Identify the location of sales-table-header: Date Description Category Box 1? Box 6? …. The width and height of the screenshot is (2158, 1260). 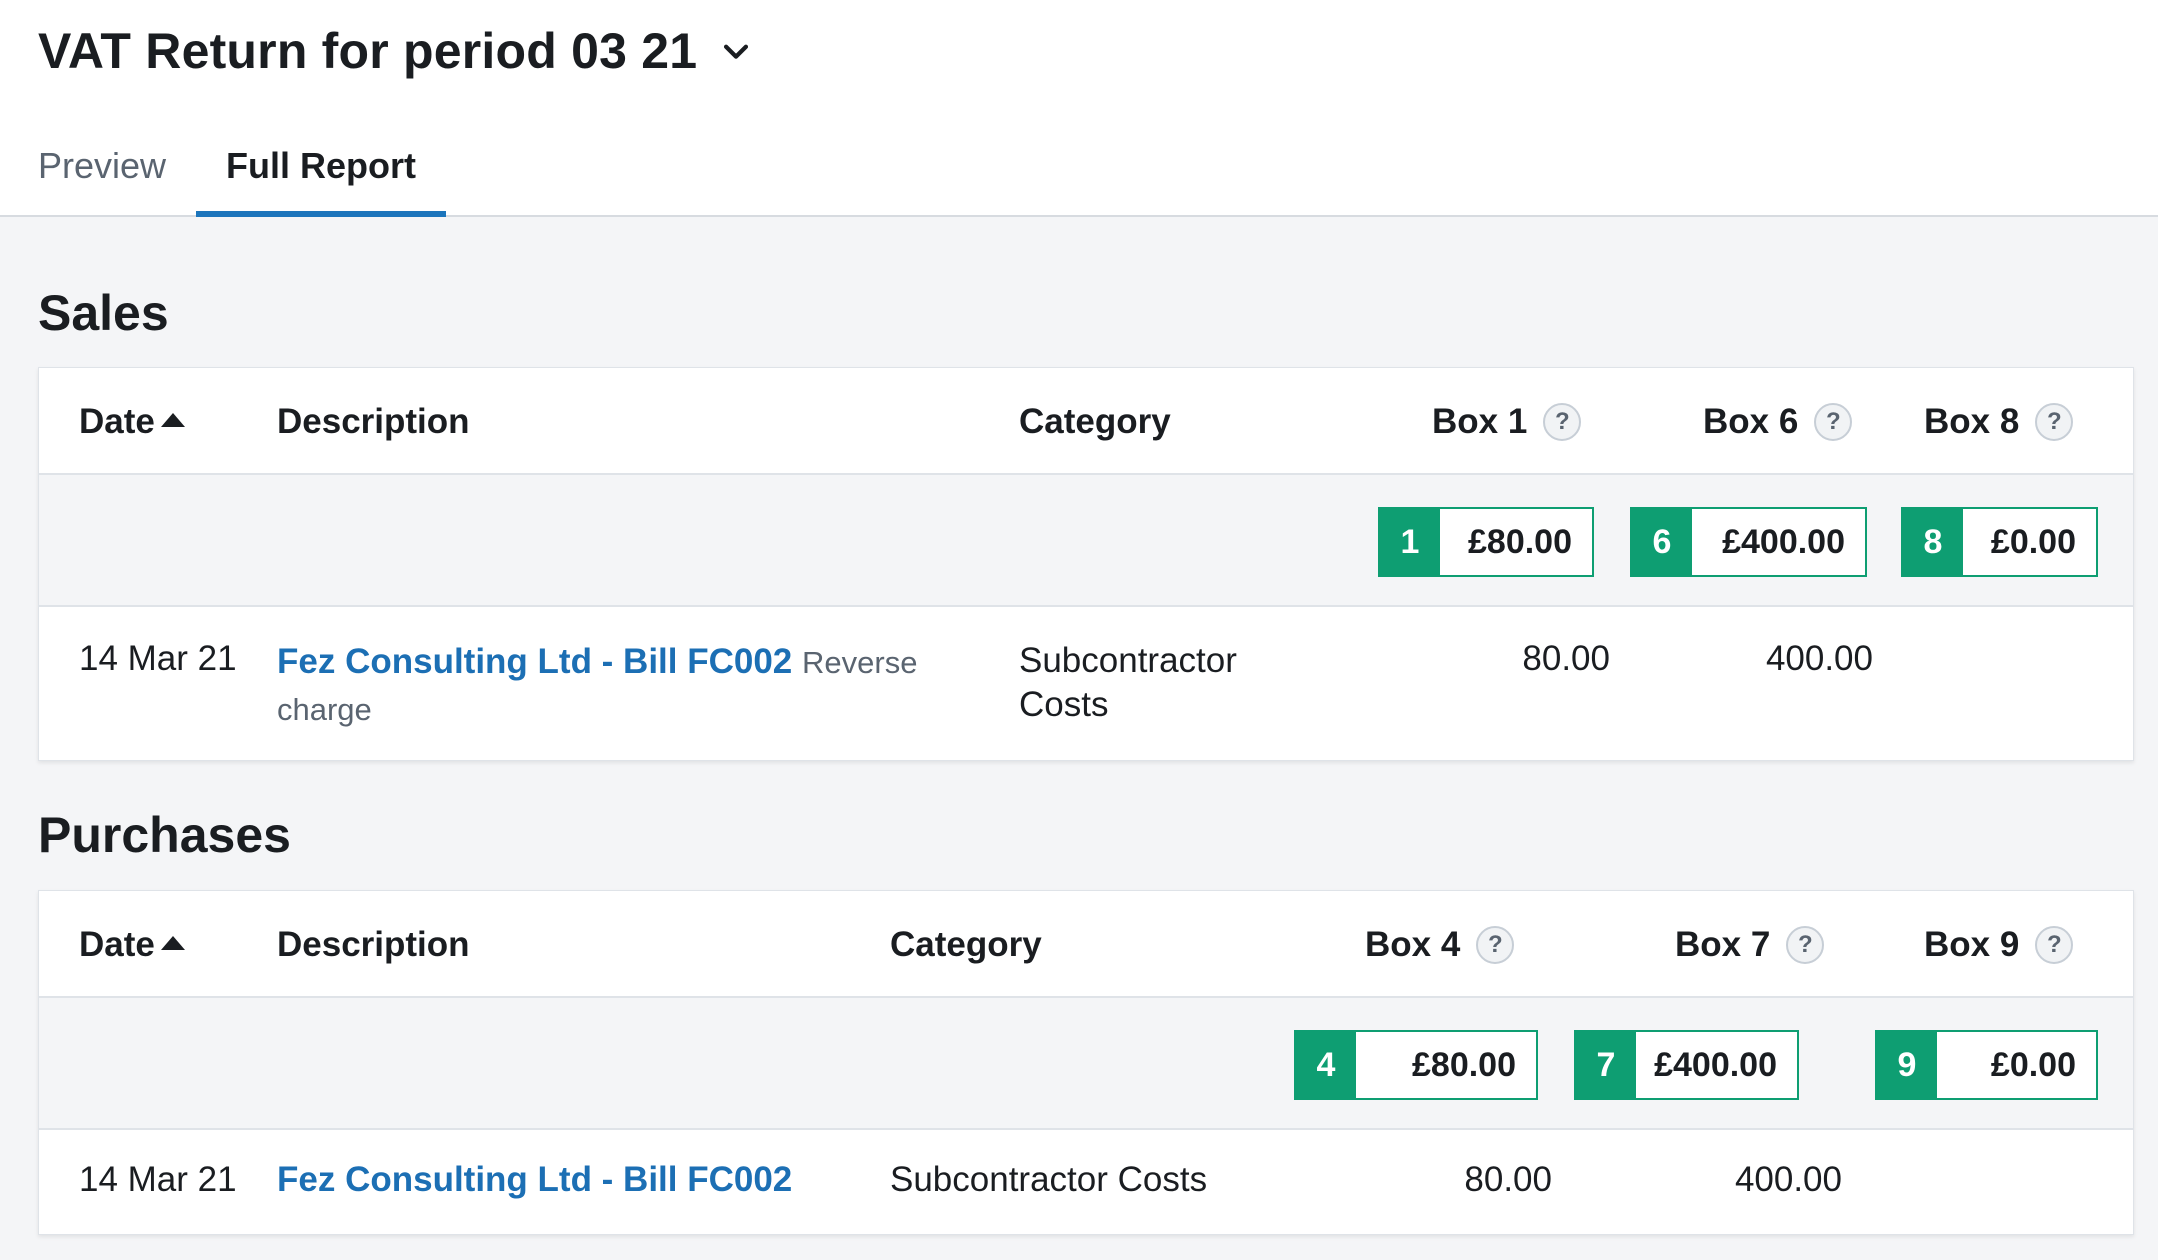
(1086, 421).